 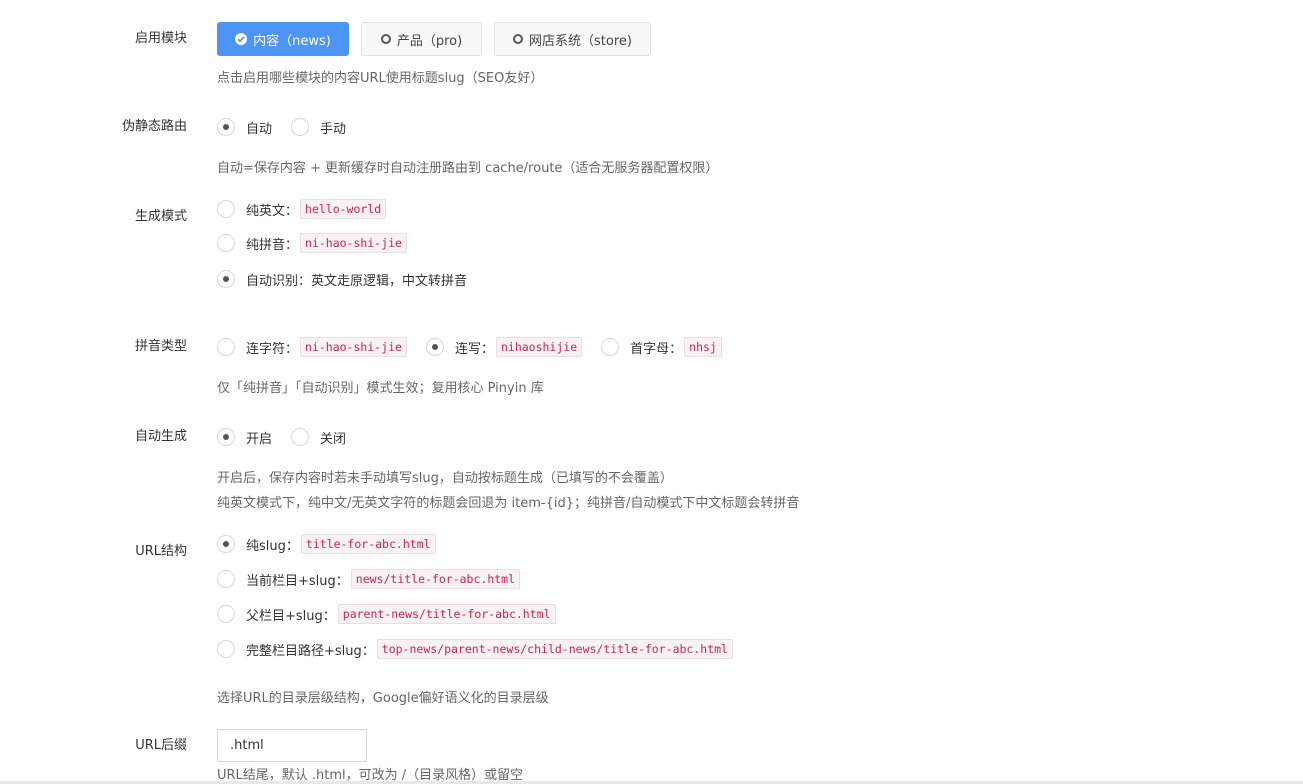 I want to click on module-pro-button: 产品（pro), so click(x=421, y=39).